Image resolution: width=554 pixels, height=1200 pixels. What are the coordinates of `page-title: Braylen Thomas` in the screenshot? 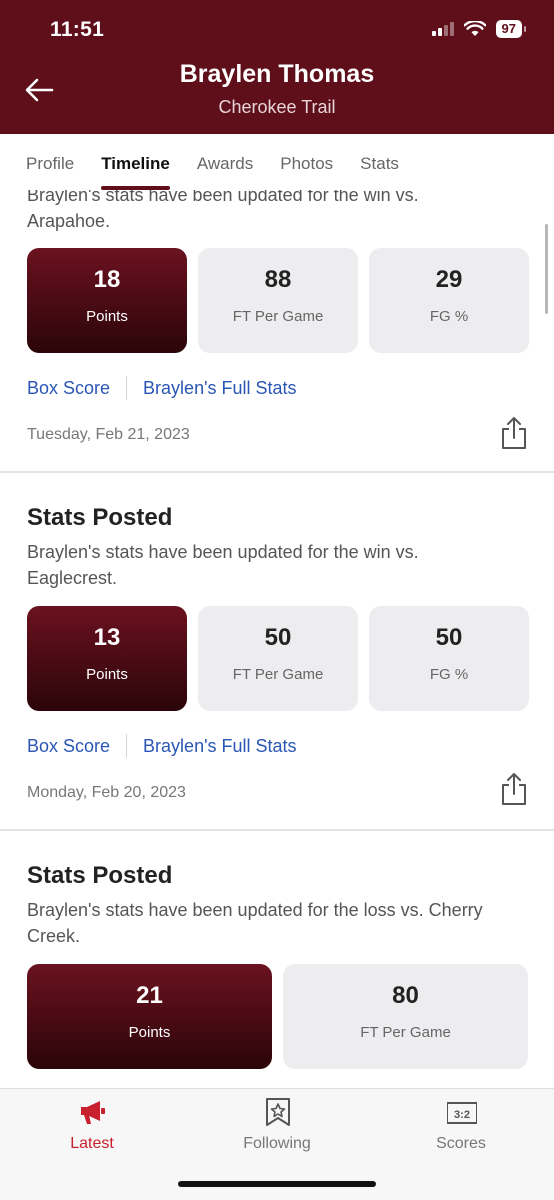 It's located at (277, 74).